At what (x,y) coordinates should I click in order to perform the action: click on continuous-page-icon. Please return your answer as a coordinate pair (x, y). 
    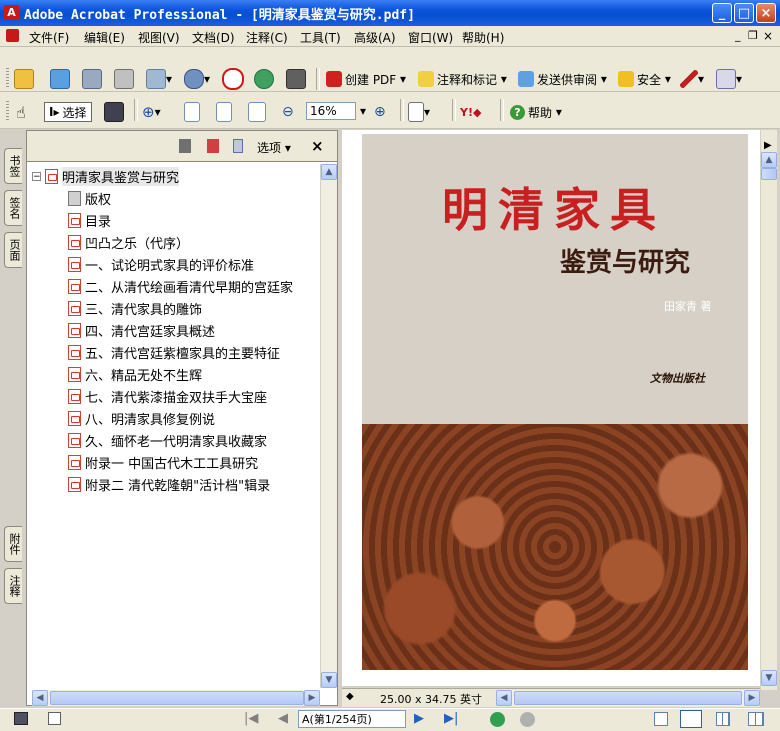
    Looking at the image, I should click on (691, 719).